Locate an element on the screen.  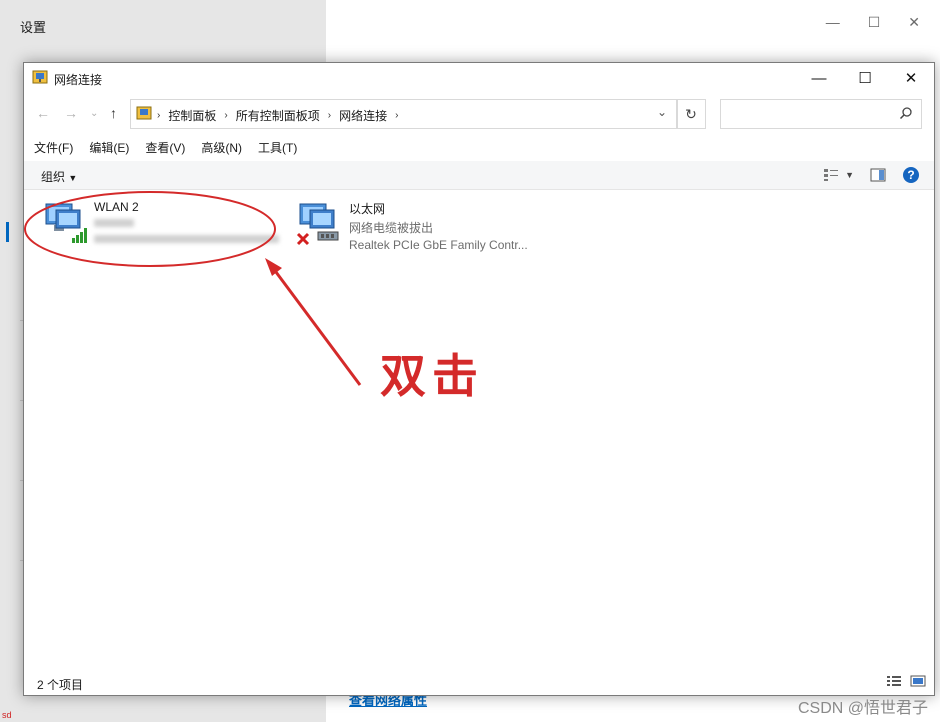
window-controls: — ☐ ✕ is located at coordinates (865, 78).